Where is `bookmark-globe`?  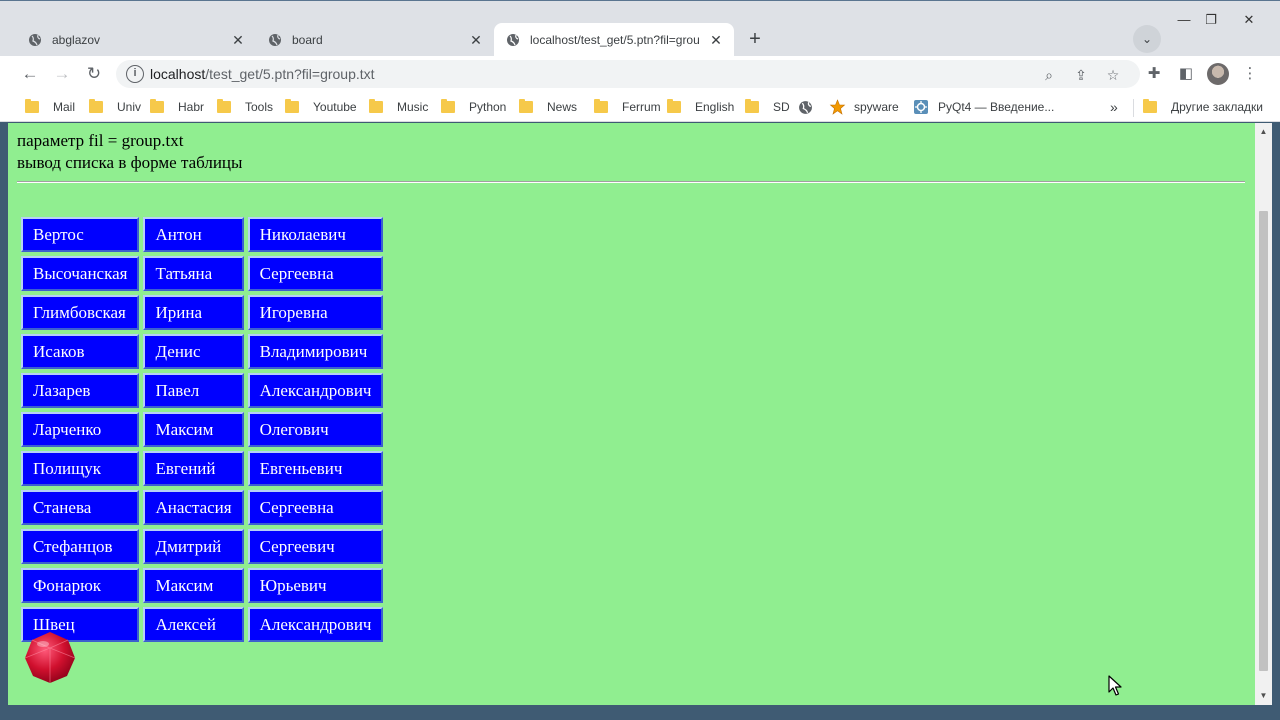
bookmark-globe is located at coordinates (805, 107).